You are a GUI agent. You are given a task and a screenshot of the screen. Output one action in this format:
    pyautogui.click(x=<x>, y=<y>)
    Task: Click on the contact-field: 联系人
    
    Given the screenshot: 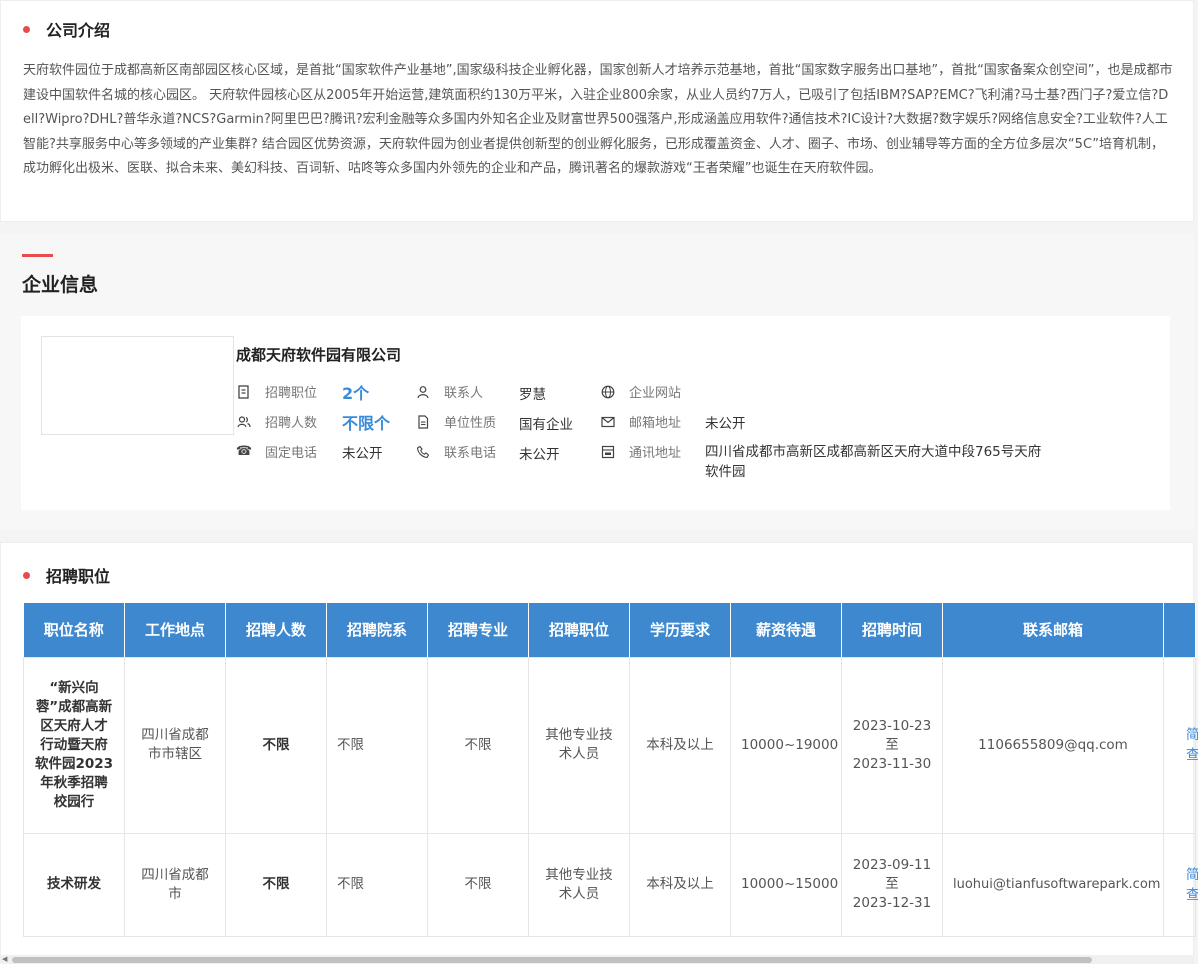 What is the action you would take?
    pyautogui.click(x=449, y=391)
    